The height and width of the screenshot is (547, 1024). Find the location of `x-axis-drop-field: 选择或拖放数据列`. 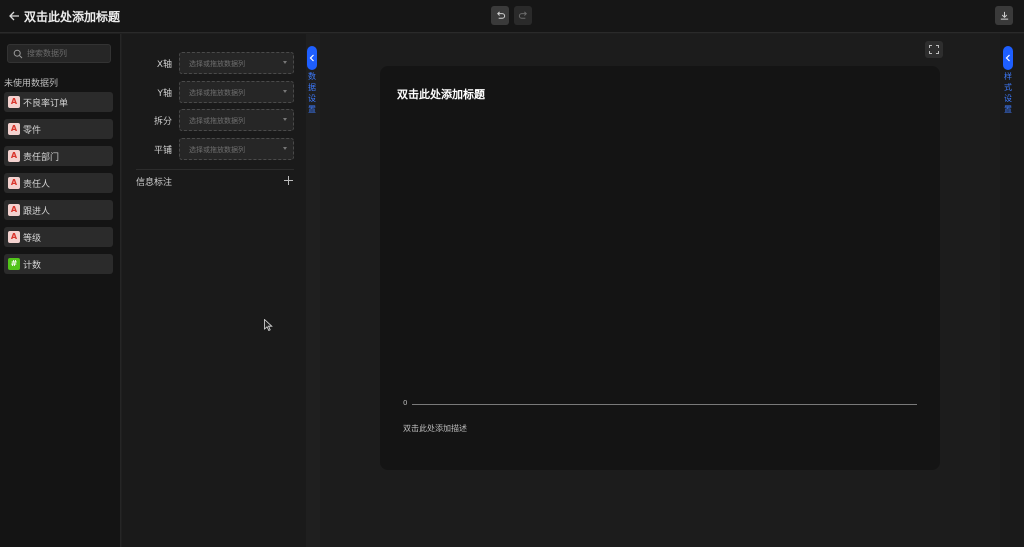

x-axis-drop-field: 选择或拖放数据列 is located at coordinates (236, 63).